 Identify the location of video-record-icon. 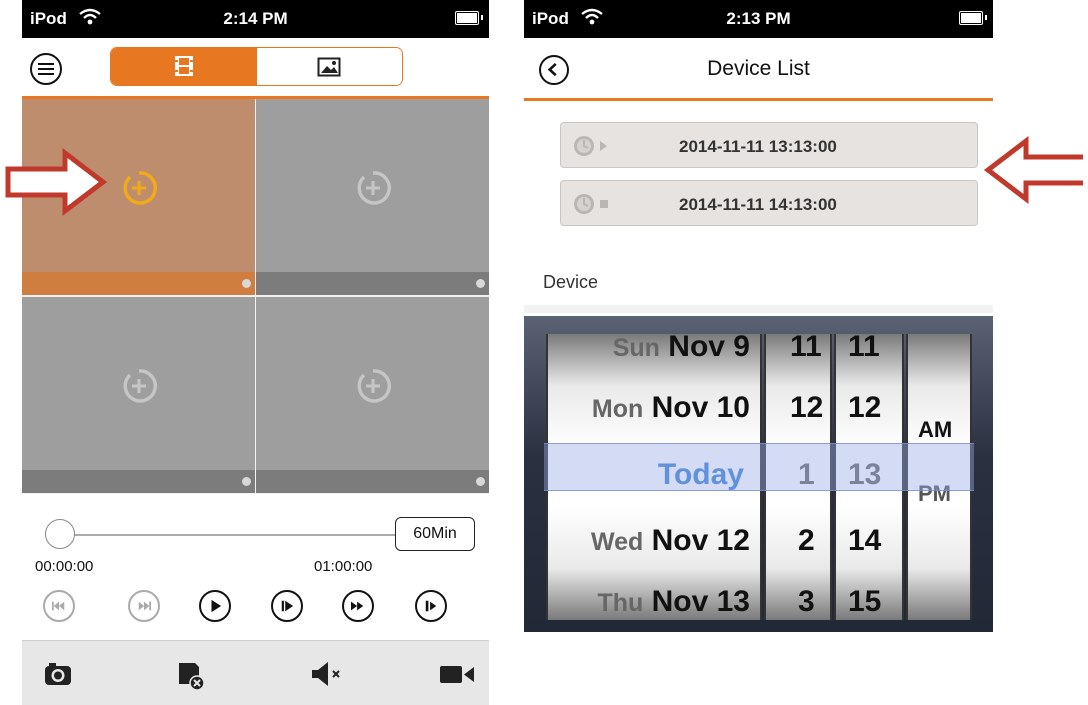
(457, 674).